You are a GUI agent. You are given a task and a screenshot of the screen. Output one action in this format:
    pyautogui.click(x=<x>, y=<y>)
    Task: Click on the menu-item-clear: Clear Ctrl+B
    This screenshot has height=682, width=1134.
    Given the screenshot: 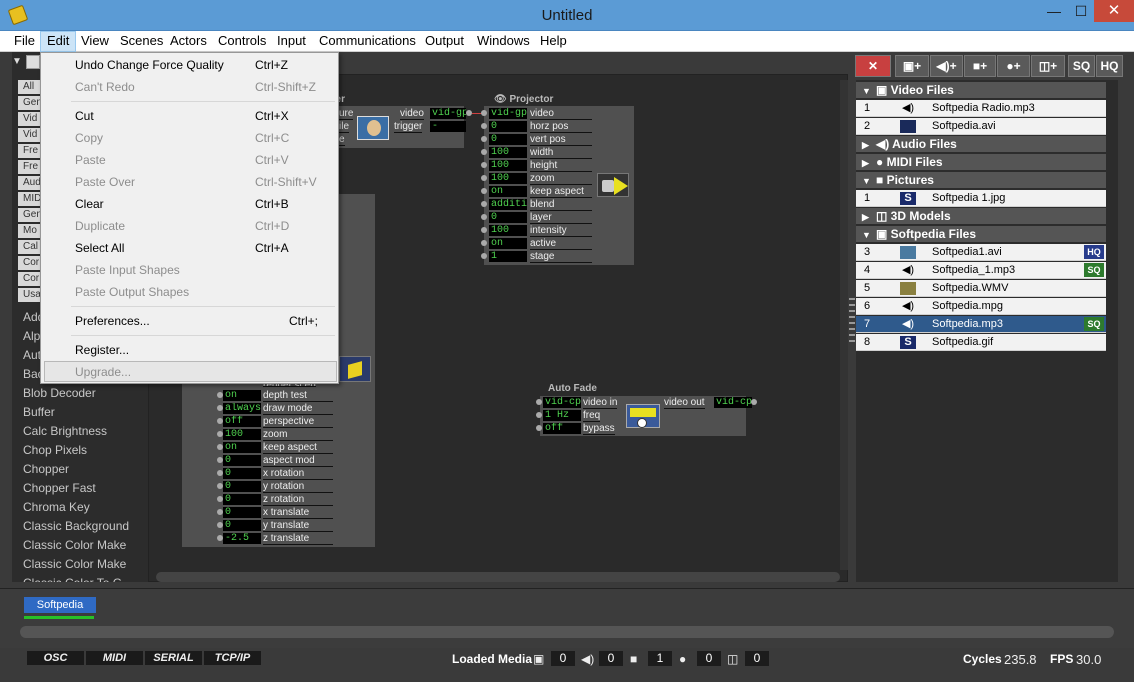 What is the action you would take?
    pyautogui.click(x=189, y=204)
    